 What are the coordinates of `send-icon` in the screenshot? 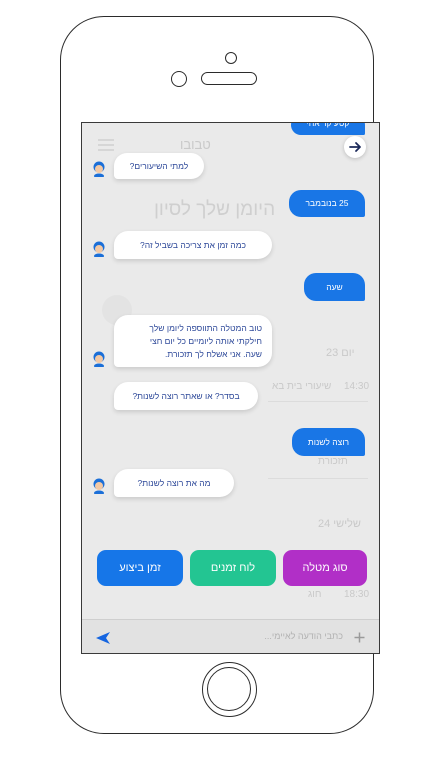 It's located at (103, 638).